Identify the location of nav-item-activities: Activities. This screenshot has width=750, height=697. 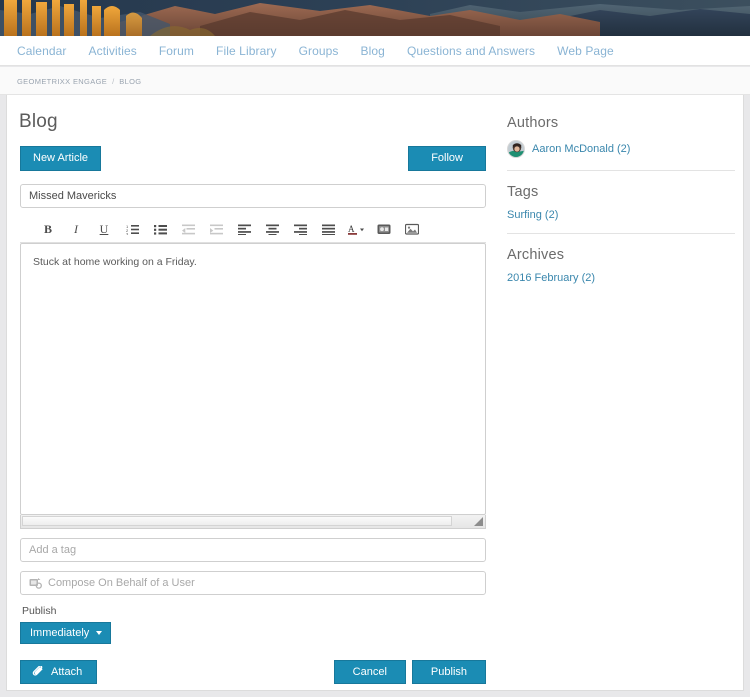
(113, 51).